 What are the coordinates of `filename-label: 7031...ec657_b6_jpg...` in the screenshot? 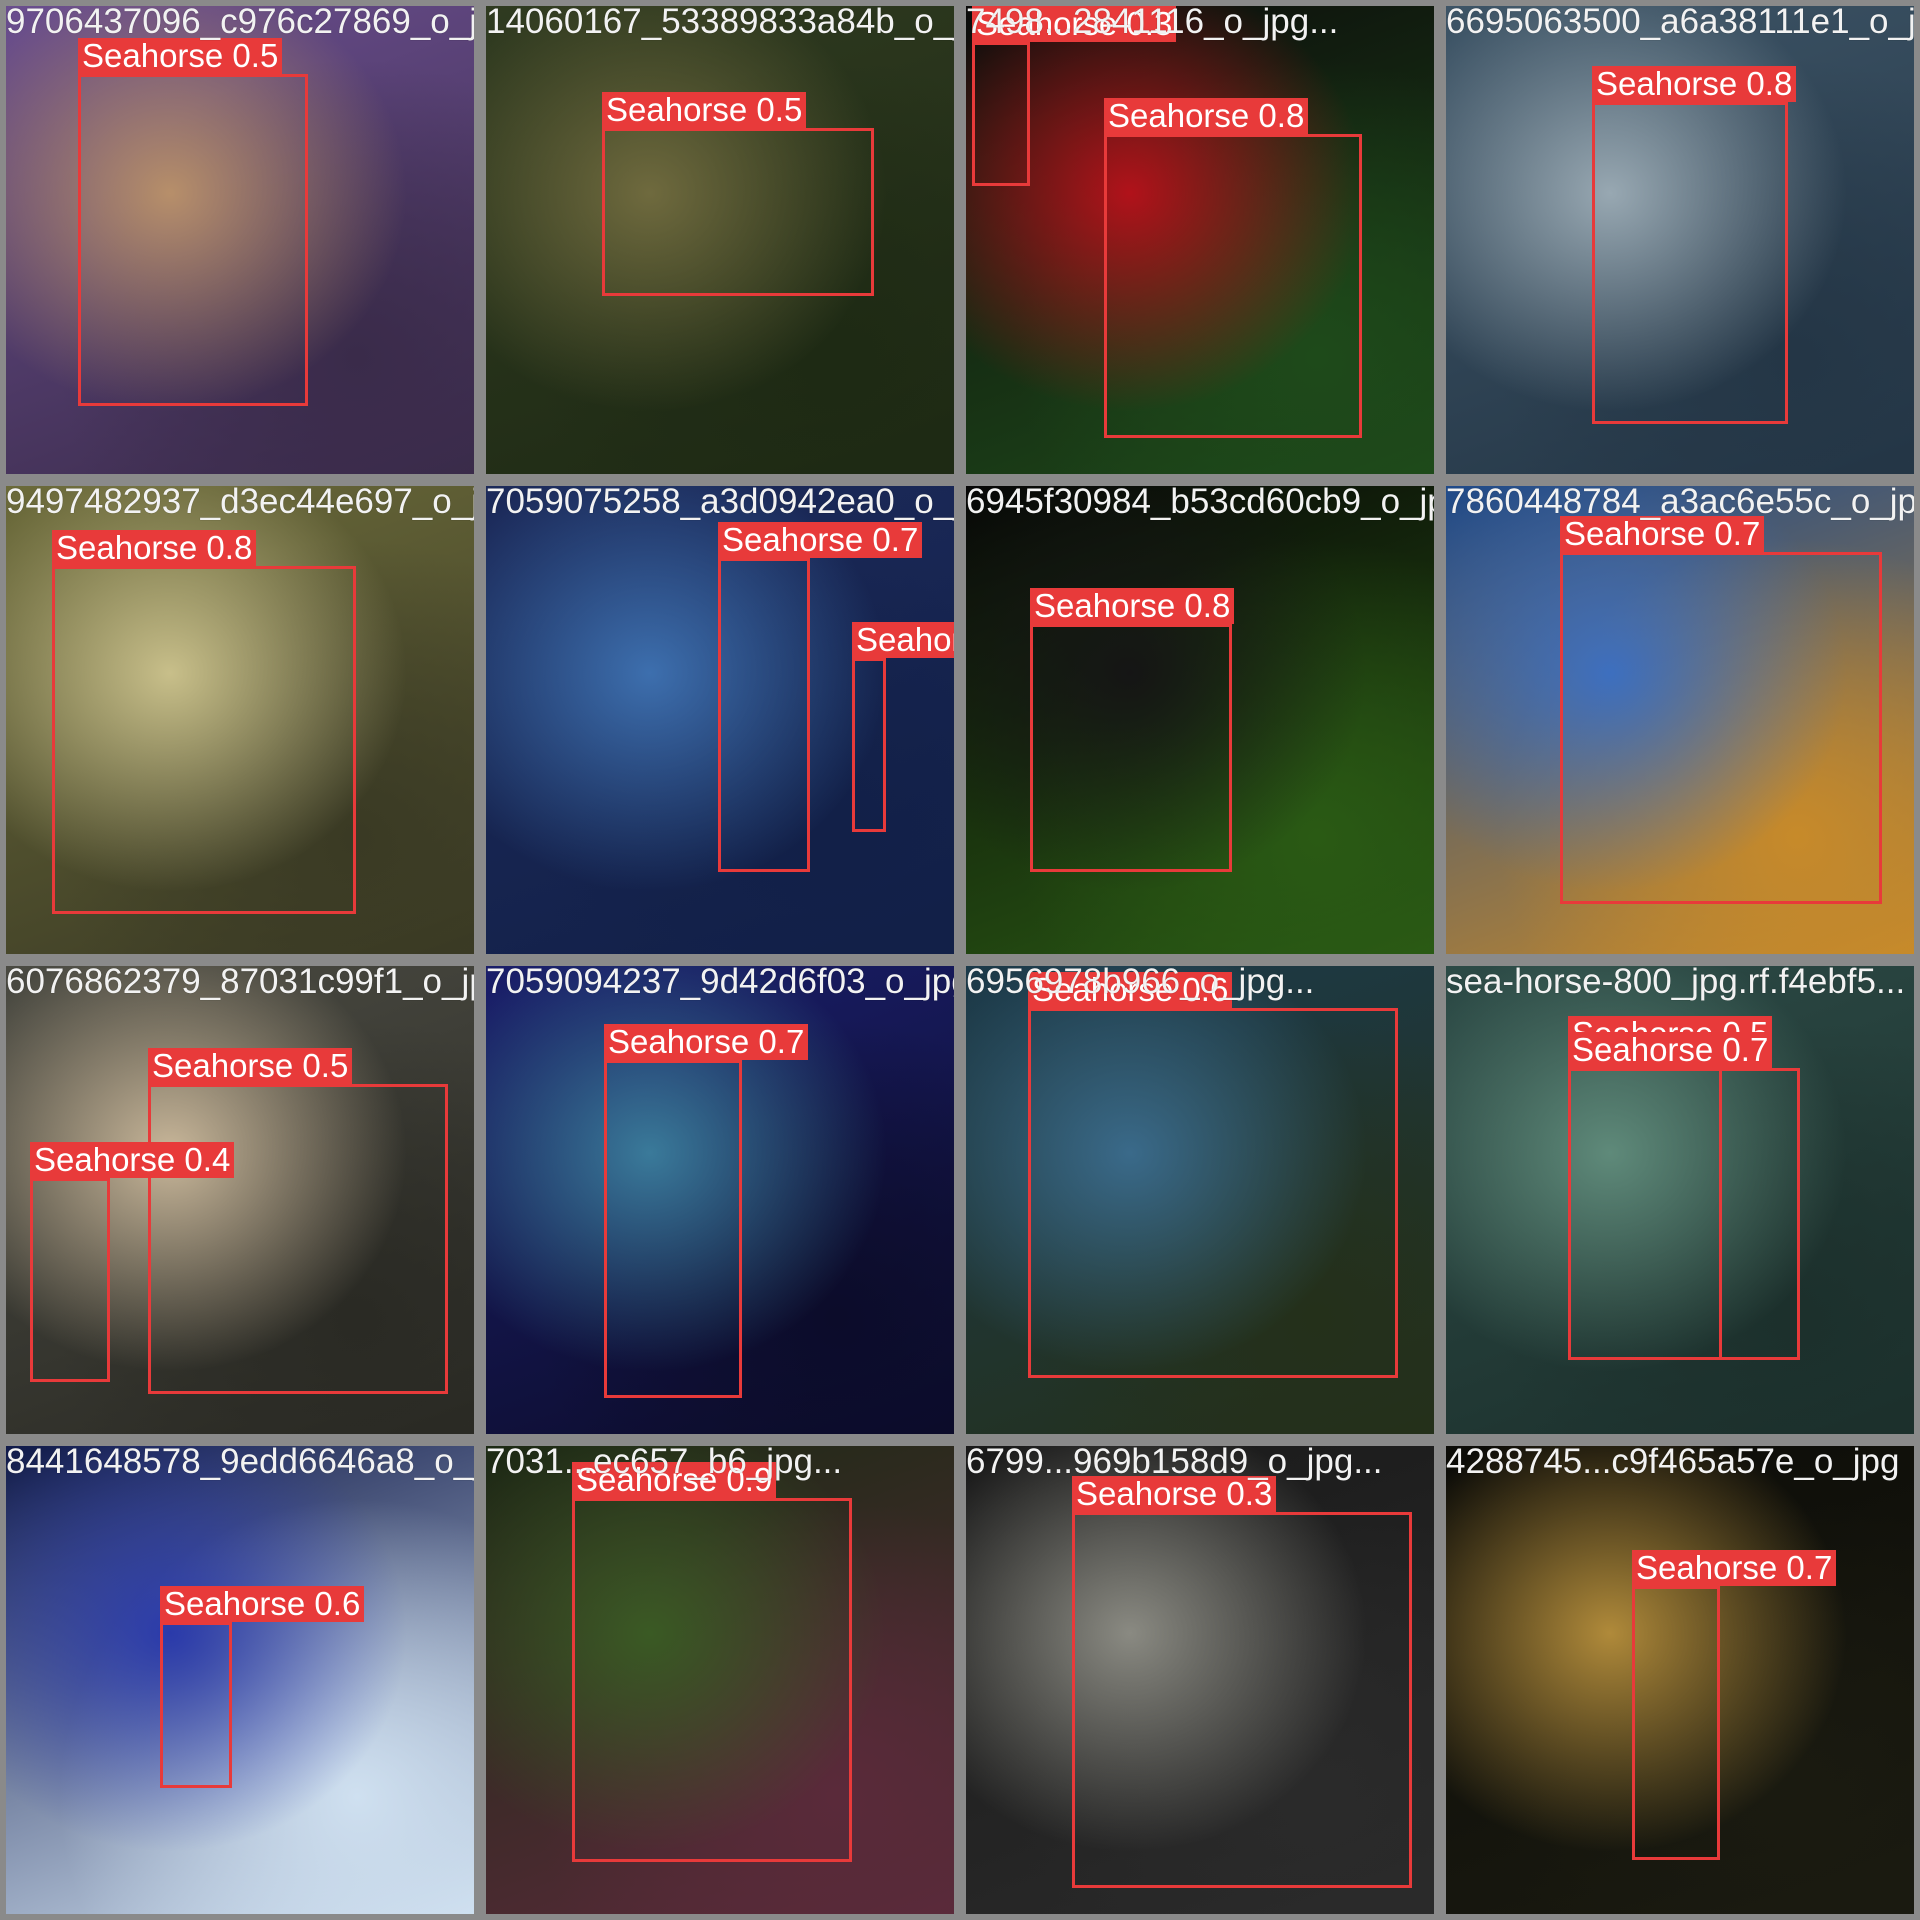 It's located at (664, 1461).